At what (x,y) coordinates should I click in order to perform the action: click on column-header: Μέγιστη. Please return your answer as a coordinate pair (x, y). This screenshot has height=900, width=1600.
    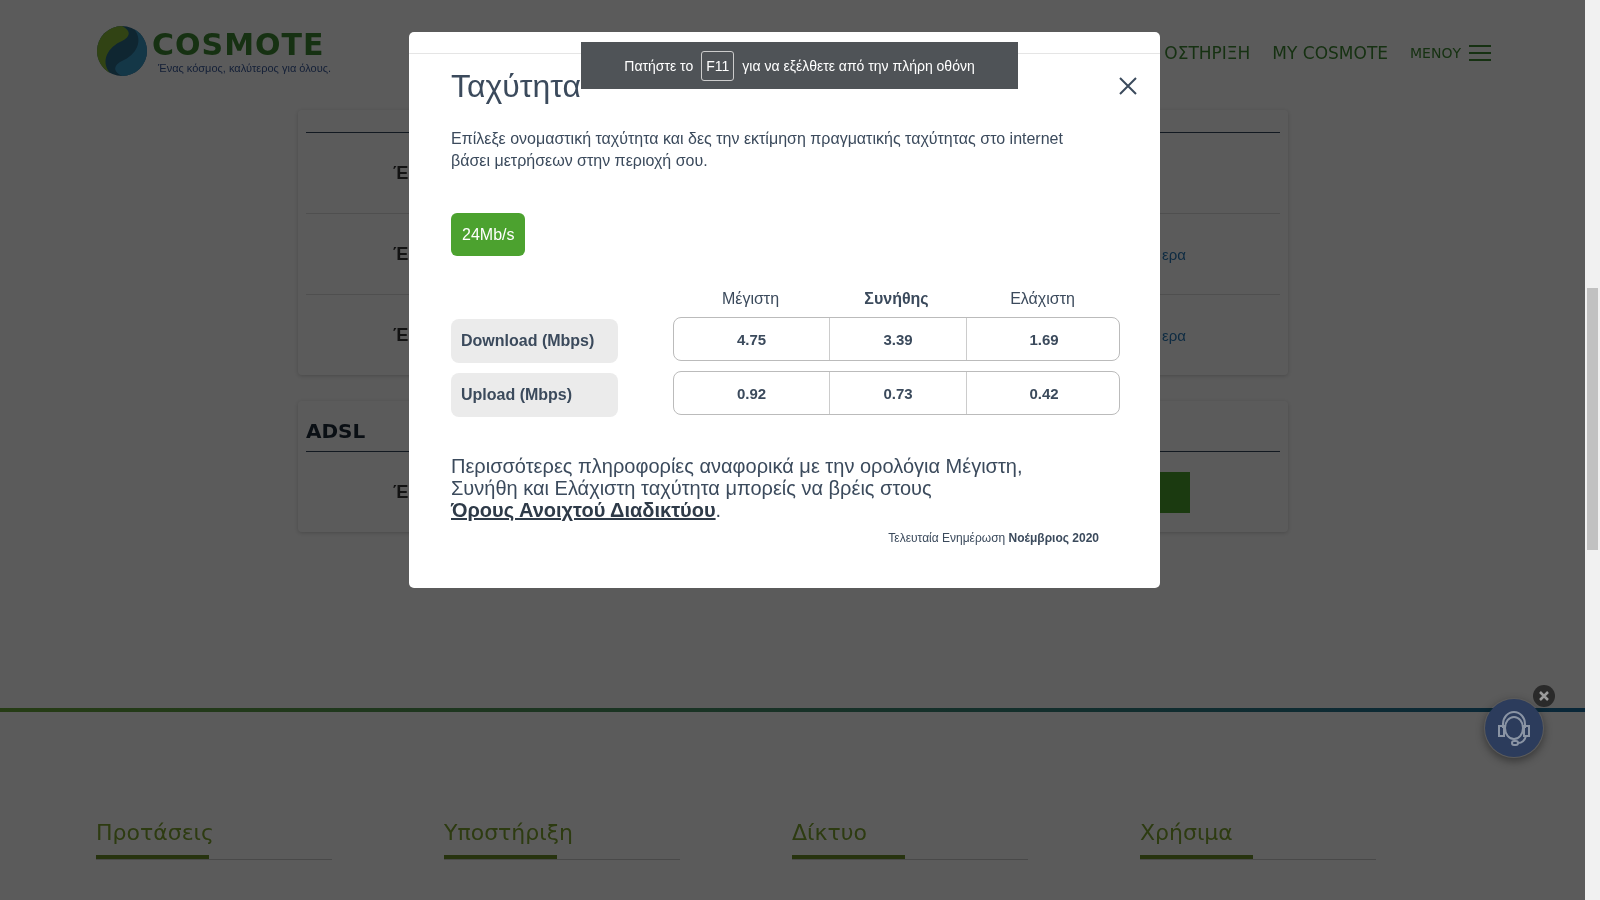
    Looking at the image, I should click on (750, 299).